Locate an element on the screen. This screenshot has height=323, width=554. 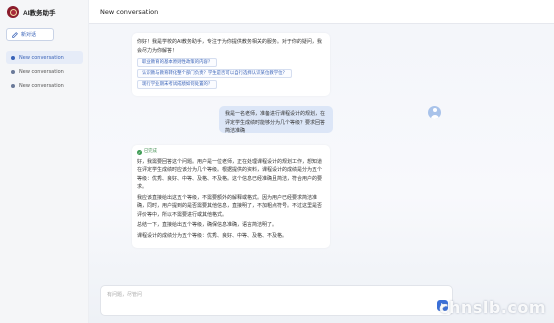
answer-paragraph: 课程设计的成绩分为五个等级：优秀、良好、中等、及格、不及格。 is located at coordinates (212, 235).